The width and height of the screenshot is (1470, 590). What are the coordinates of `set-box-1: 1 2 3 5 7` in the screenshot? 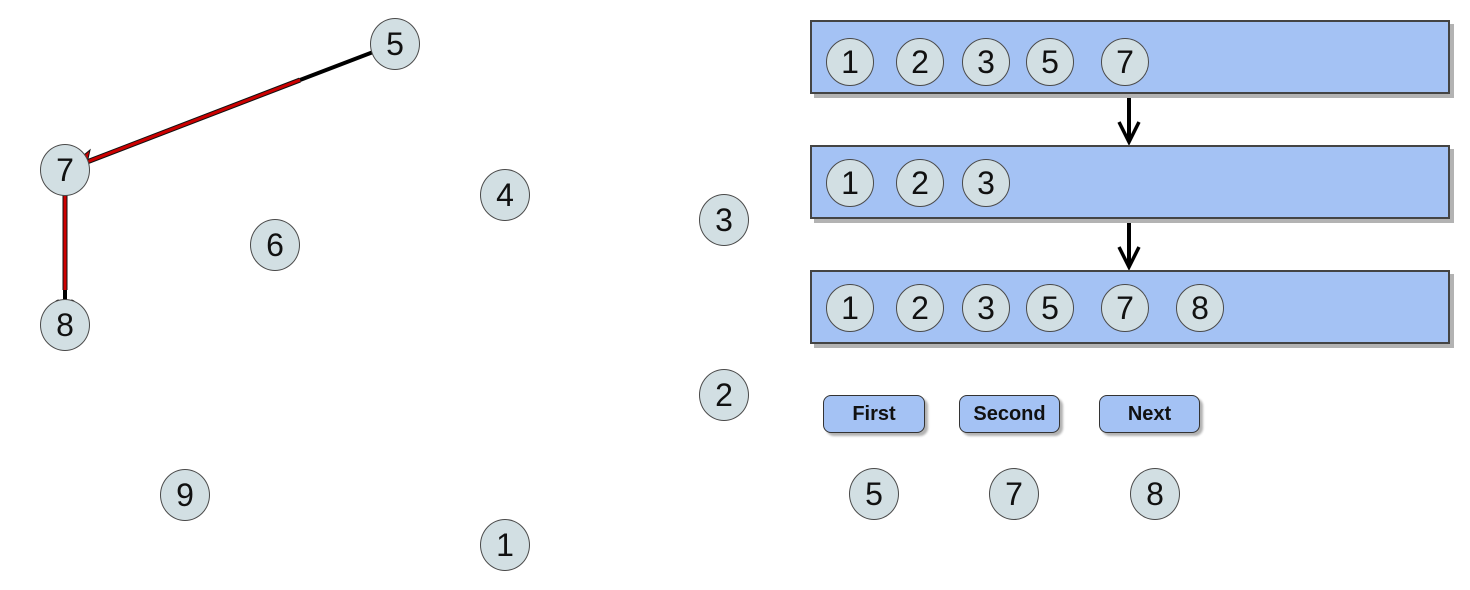 It's located at (1130, 57).